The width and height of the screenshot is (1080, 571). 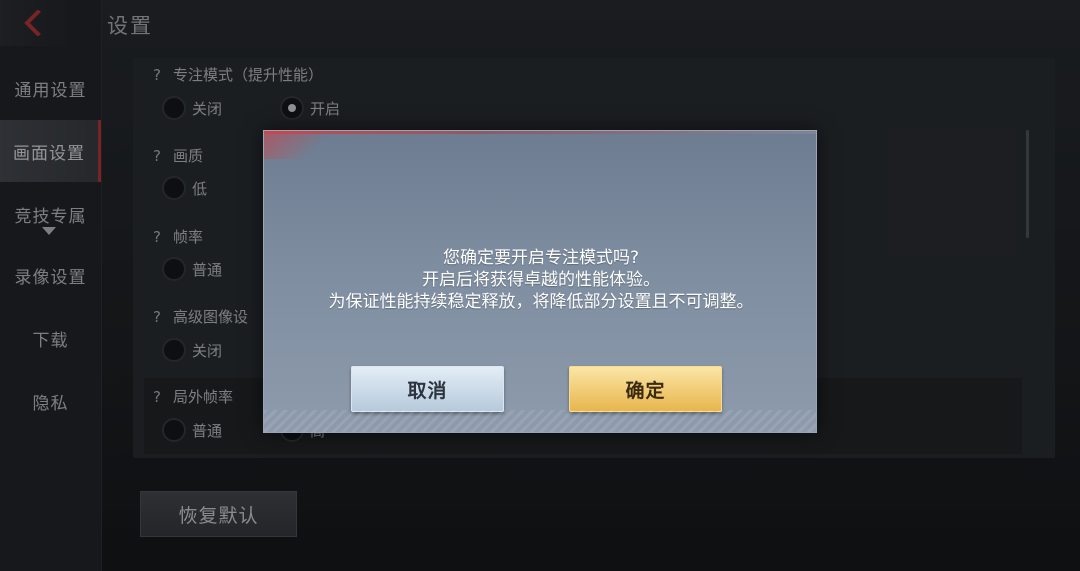 What do you see at coordinates (540, 132) in the screenshot?
I see `dialog-accent` at bounding box center [540, 132].